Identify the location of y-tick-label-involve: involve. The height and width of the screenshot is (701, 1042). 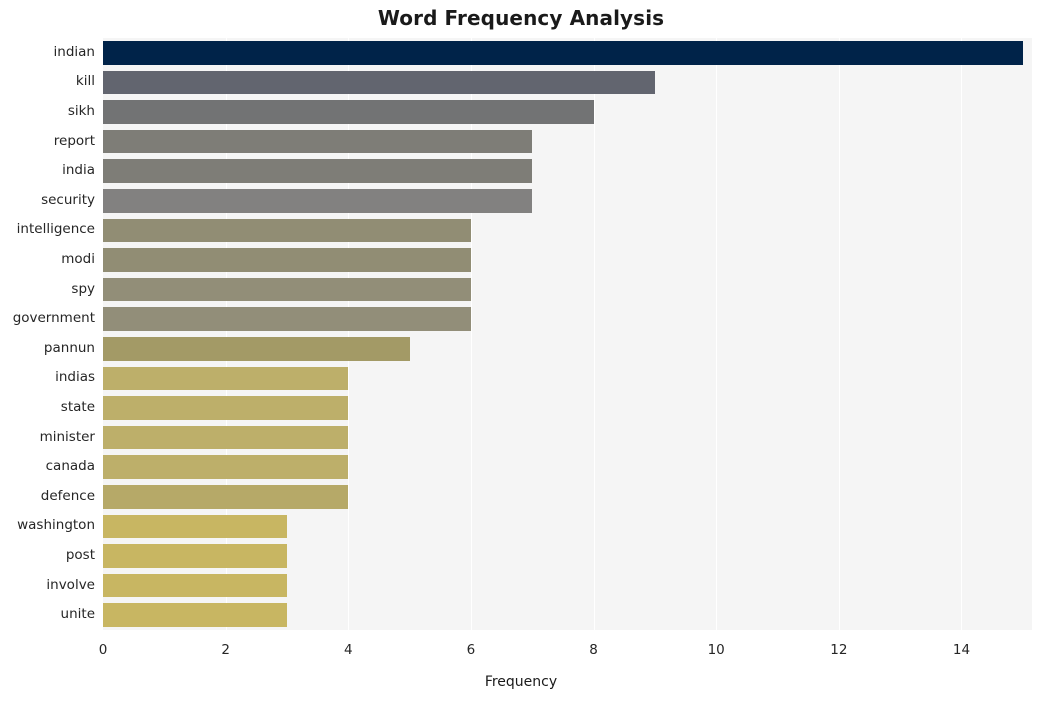
(70, 584).